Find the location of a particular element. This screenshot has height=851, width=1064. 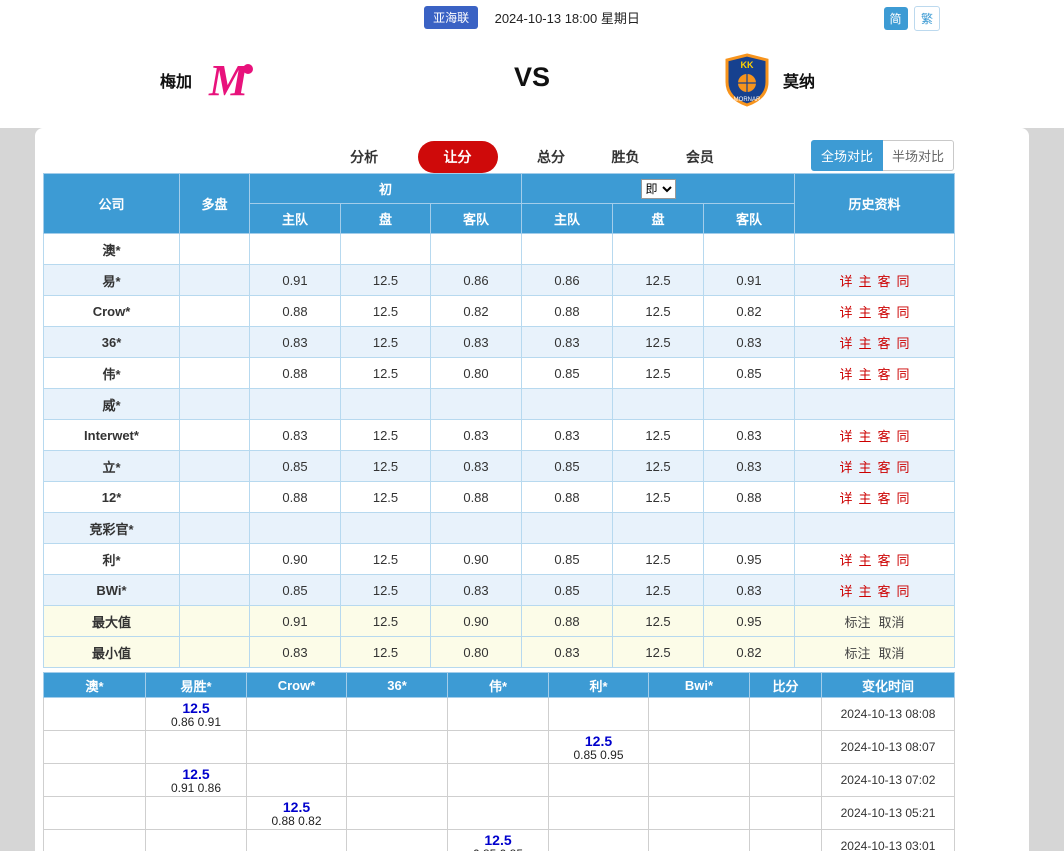

compare-toggle: 全场对比 半场对比 is located at coordinates (882, 155).